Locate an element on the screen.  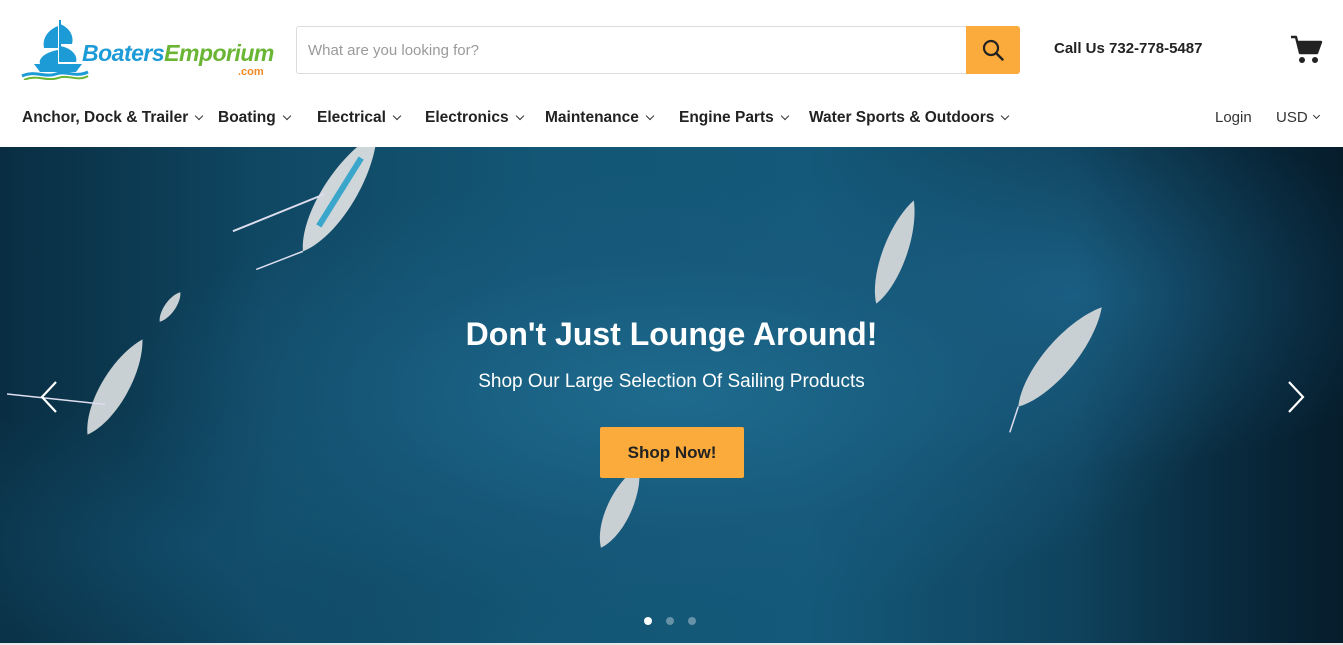
nav-item-engine-parts: Engine Parts is located at coordinates (734, 118).